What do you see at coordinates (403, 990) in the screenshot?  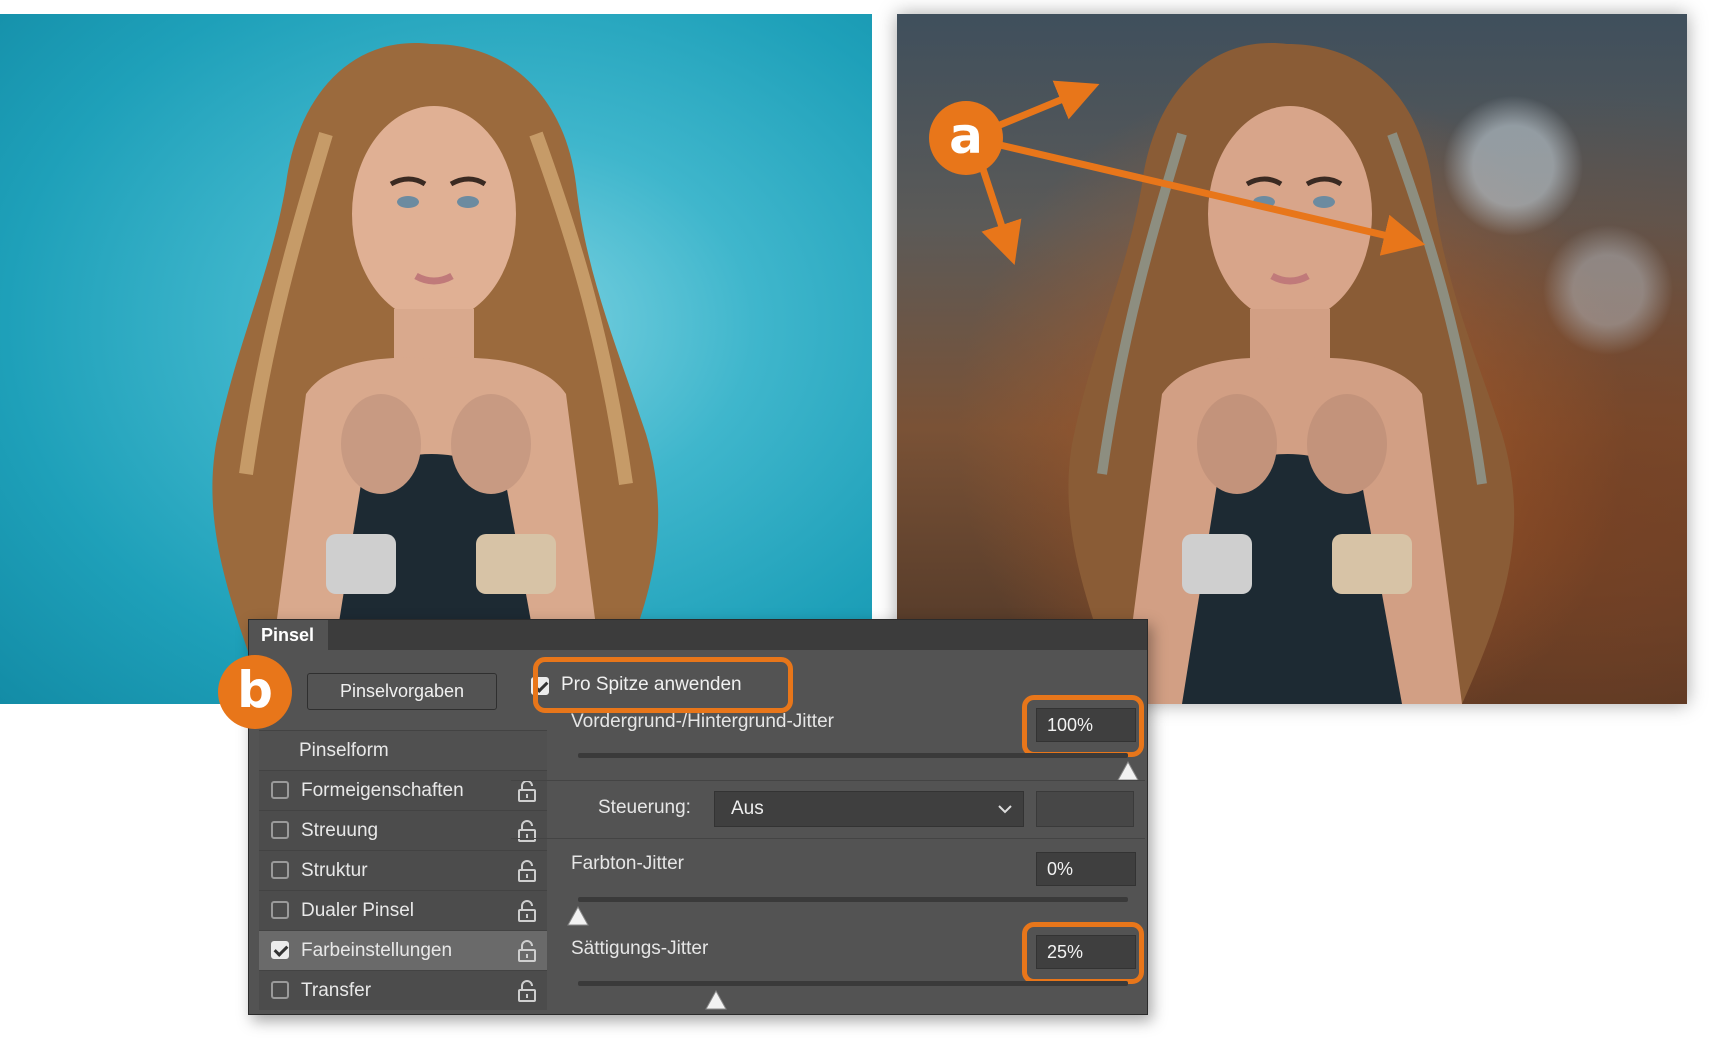 I see `list-item-transfer: Transfer` at bounding box center [403, 990].